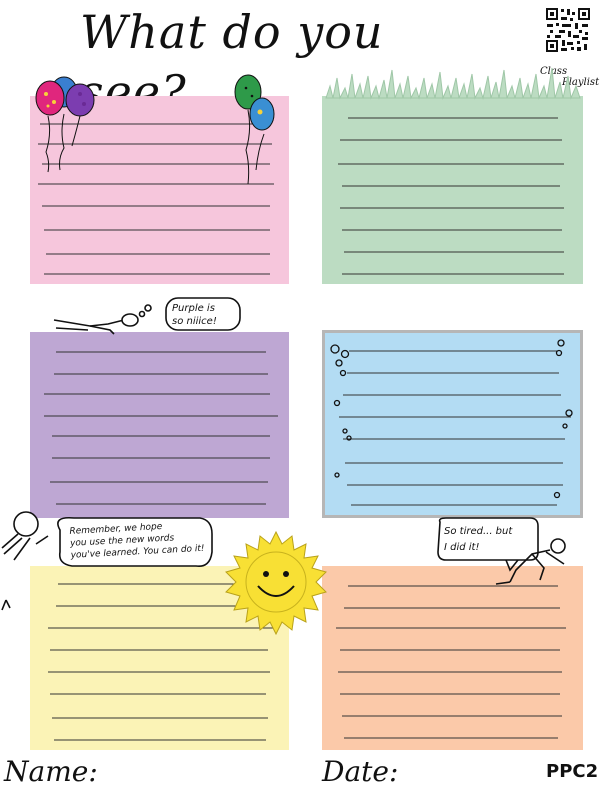 Image resolution: width=612 pixels, height=792 pixels. I want to click on writing-box-purple, so click(159, 425).